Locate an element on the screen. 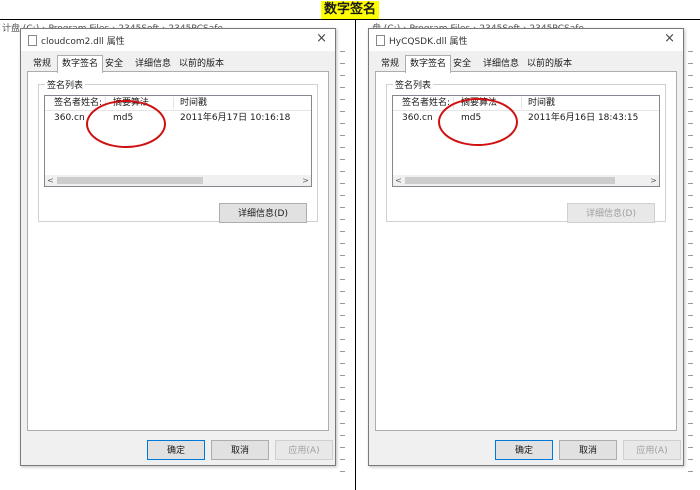 This screenshot has height=490, width=700. figure-heading: 数字签名 is located at coordinates (350, 10).